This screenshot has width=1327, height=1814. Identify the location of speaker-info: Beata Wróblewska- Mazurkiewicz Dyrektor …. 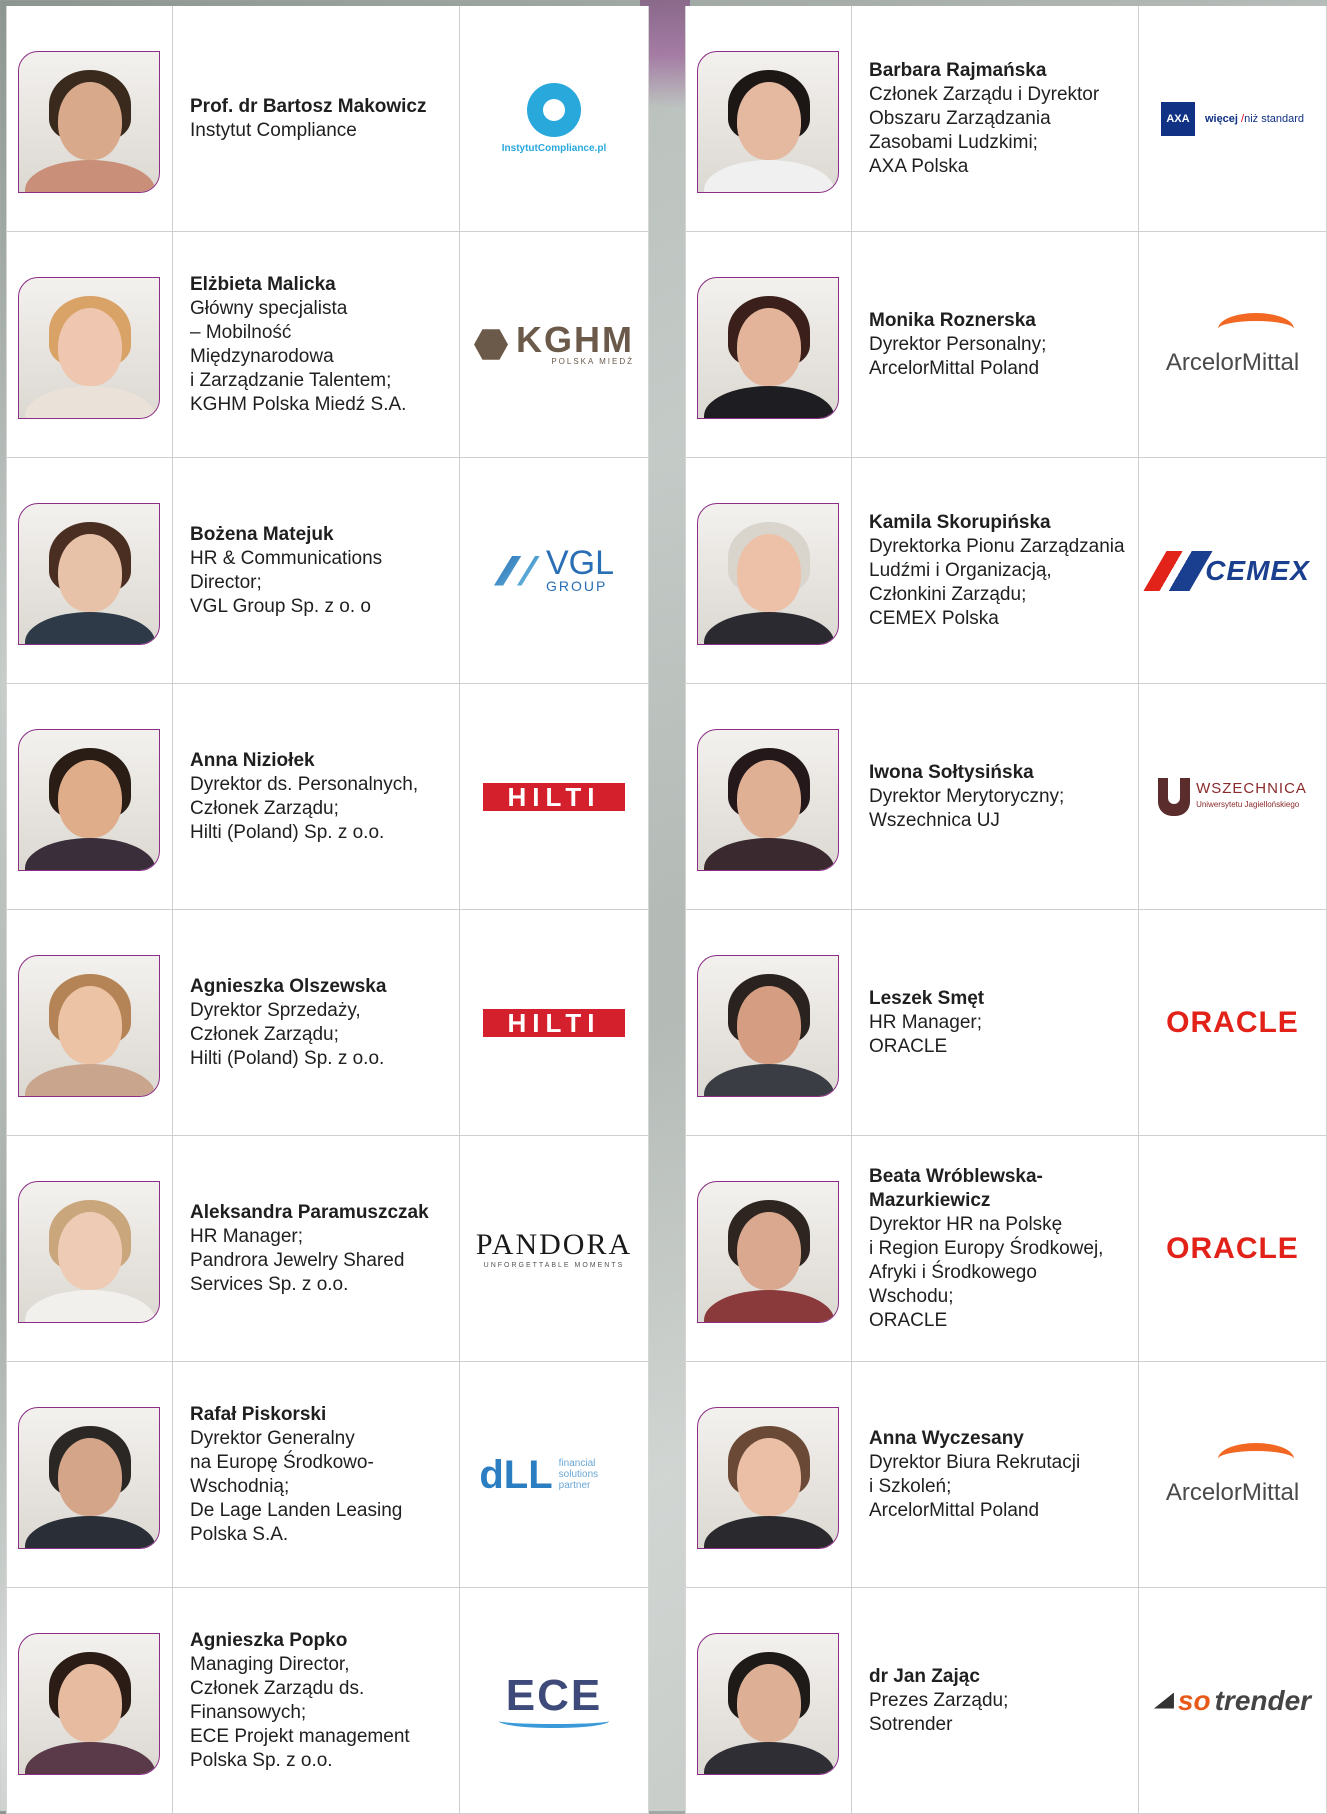
(995, 1248).